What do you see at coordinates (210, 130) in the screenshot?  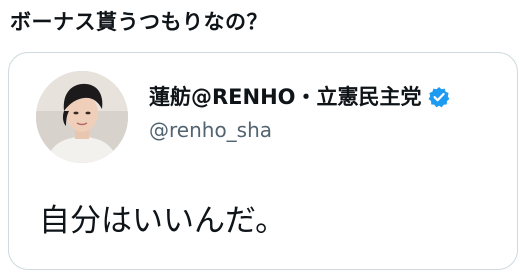 I see `author-handle: @renho_sha` at bounding box center [210, 130].